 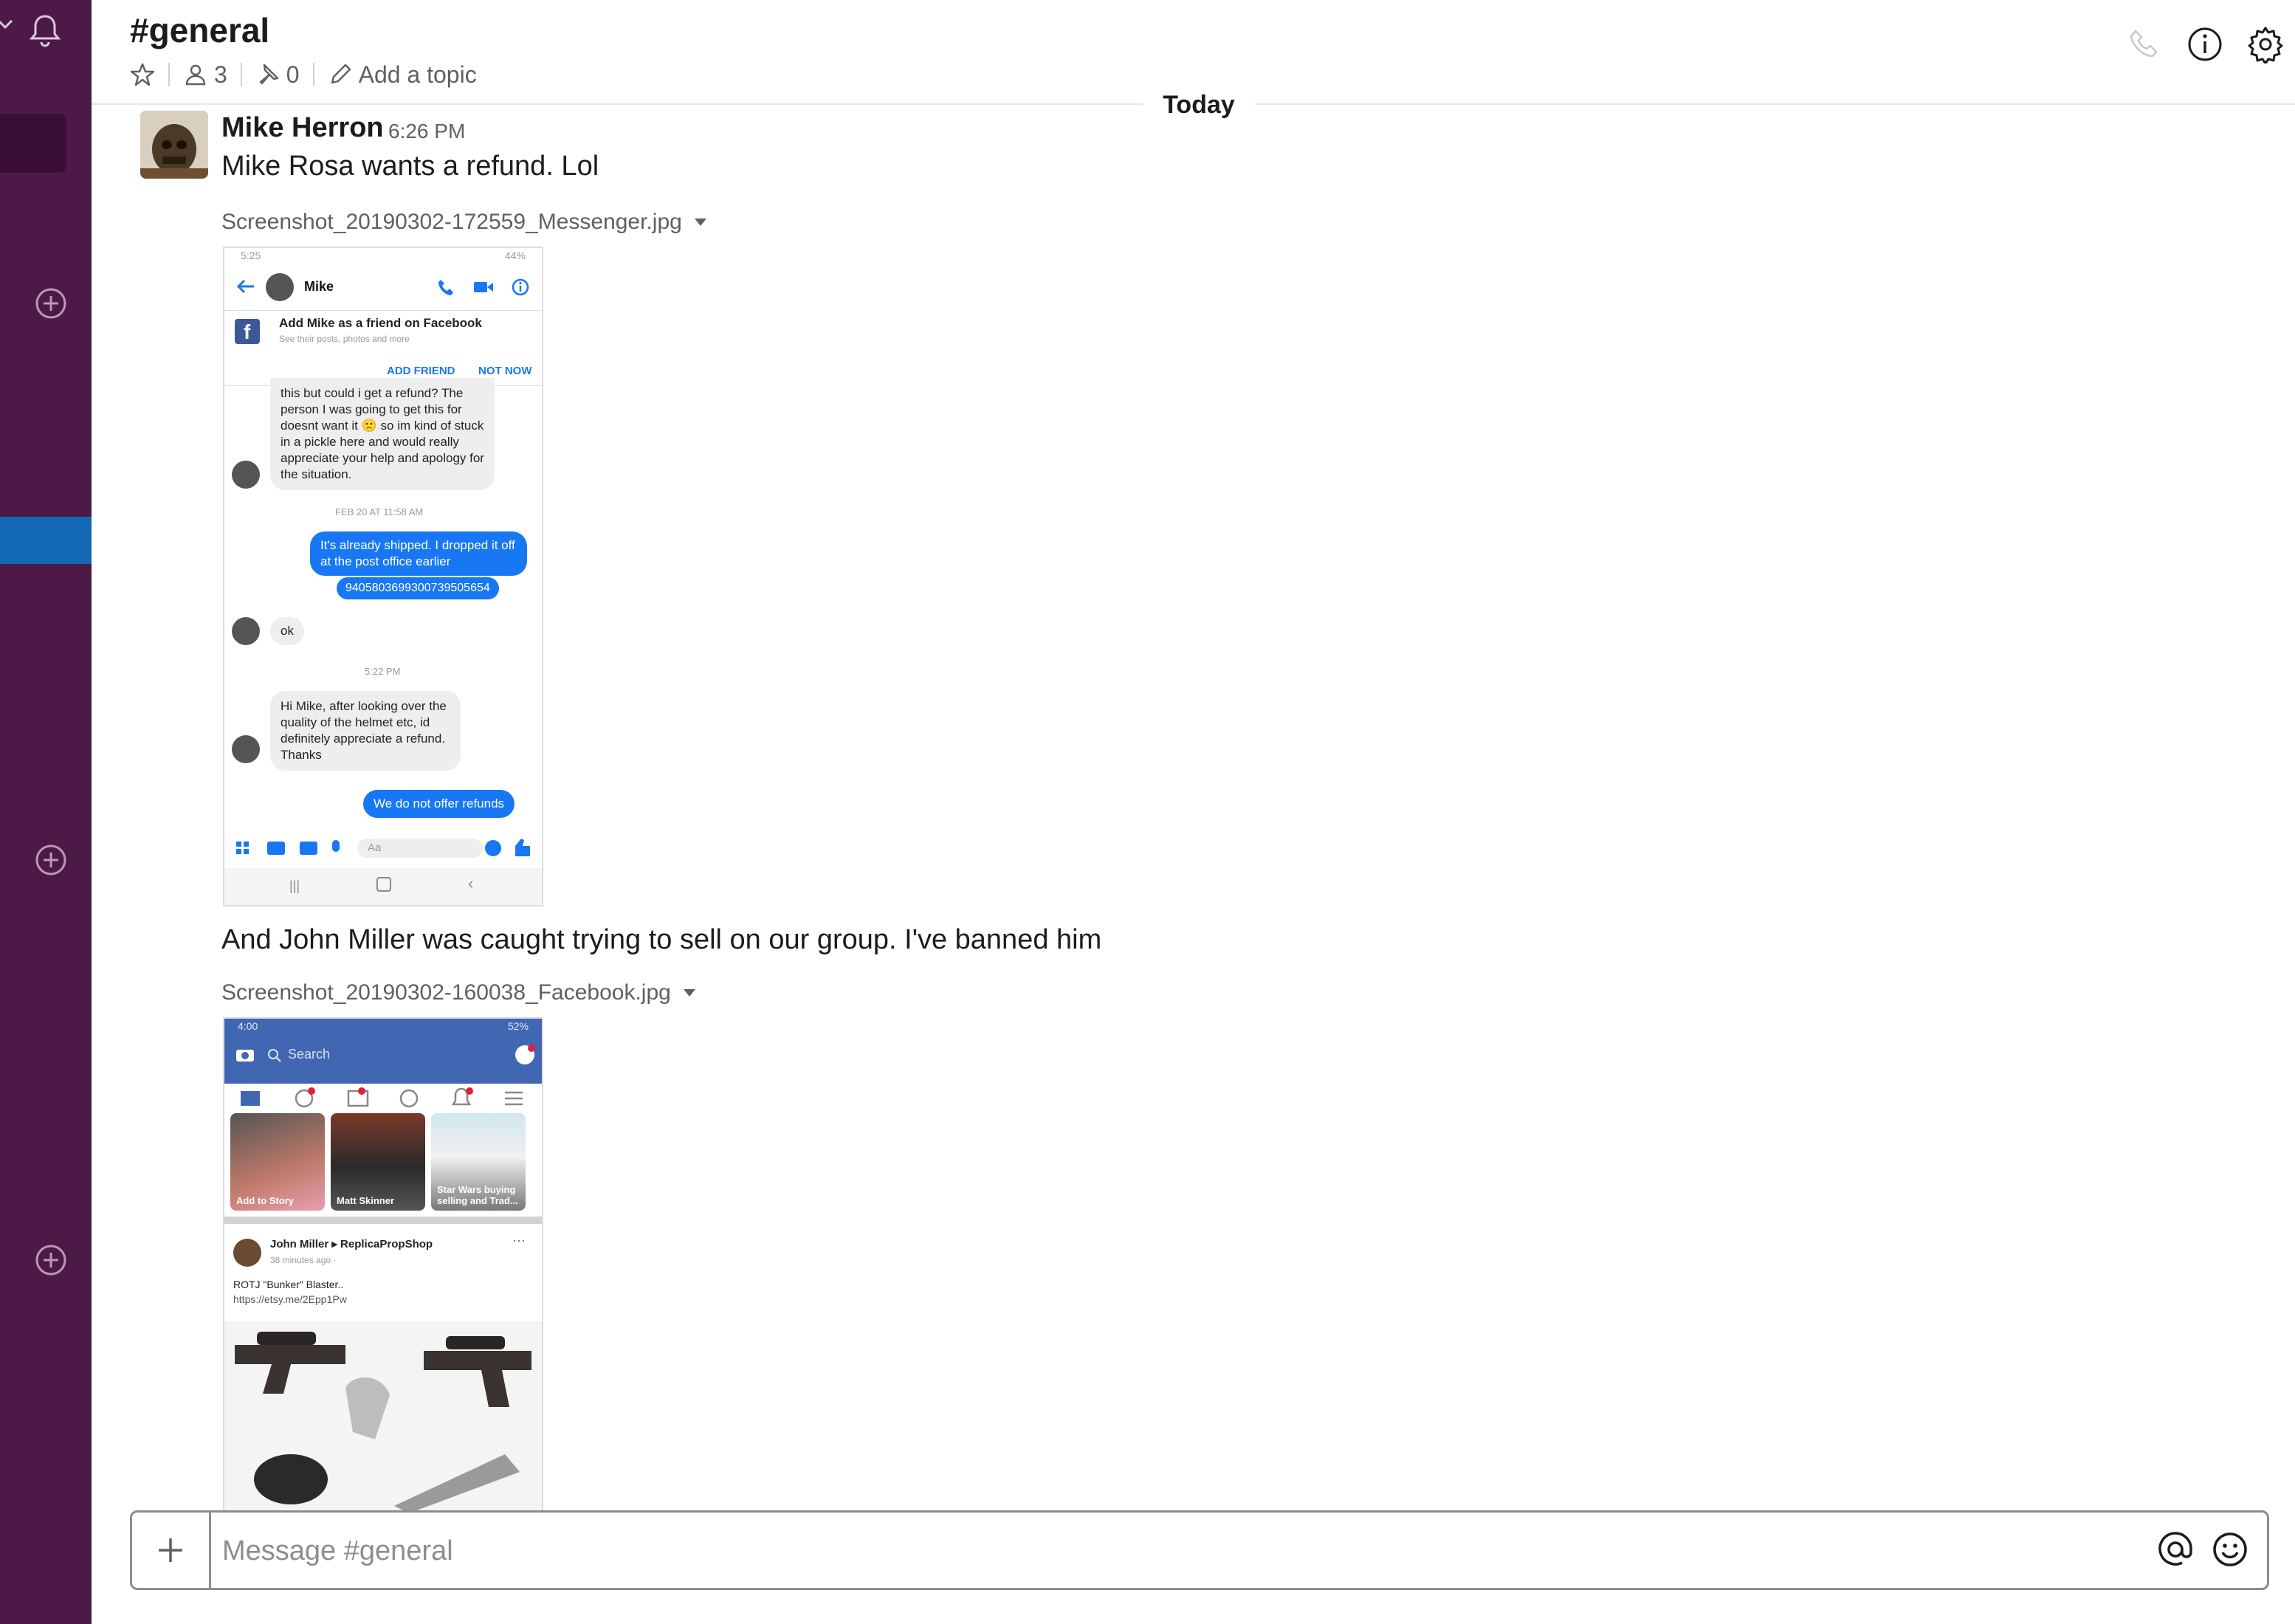 What do you see at coordinates (410, 166) in the screenshot?
I see `message-text: Mike Rosa wants a refund. Lol` at bounding box center [410, 166].